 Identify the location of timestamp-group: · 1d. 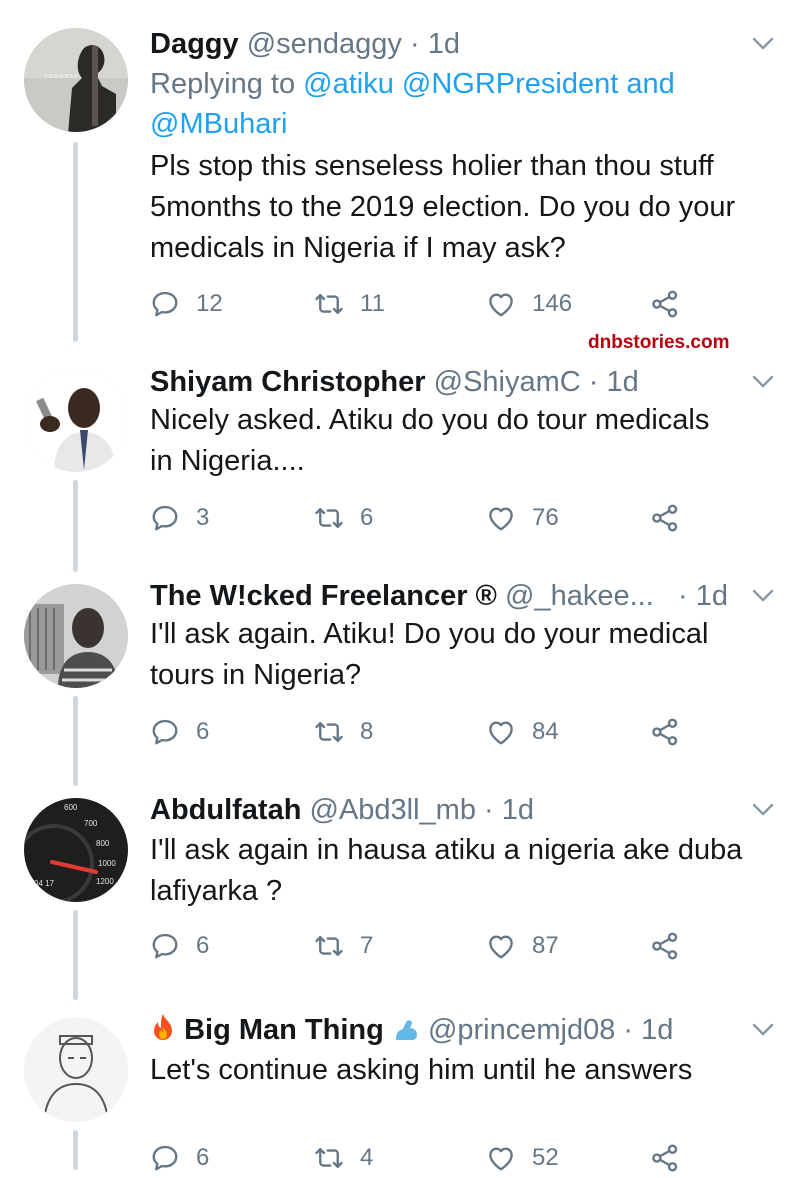
(703, 596).